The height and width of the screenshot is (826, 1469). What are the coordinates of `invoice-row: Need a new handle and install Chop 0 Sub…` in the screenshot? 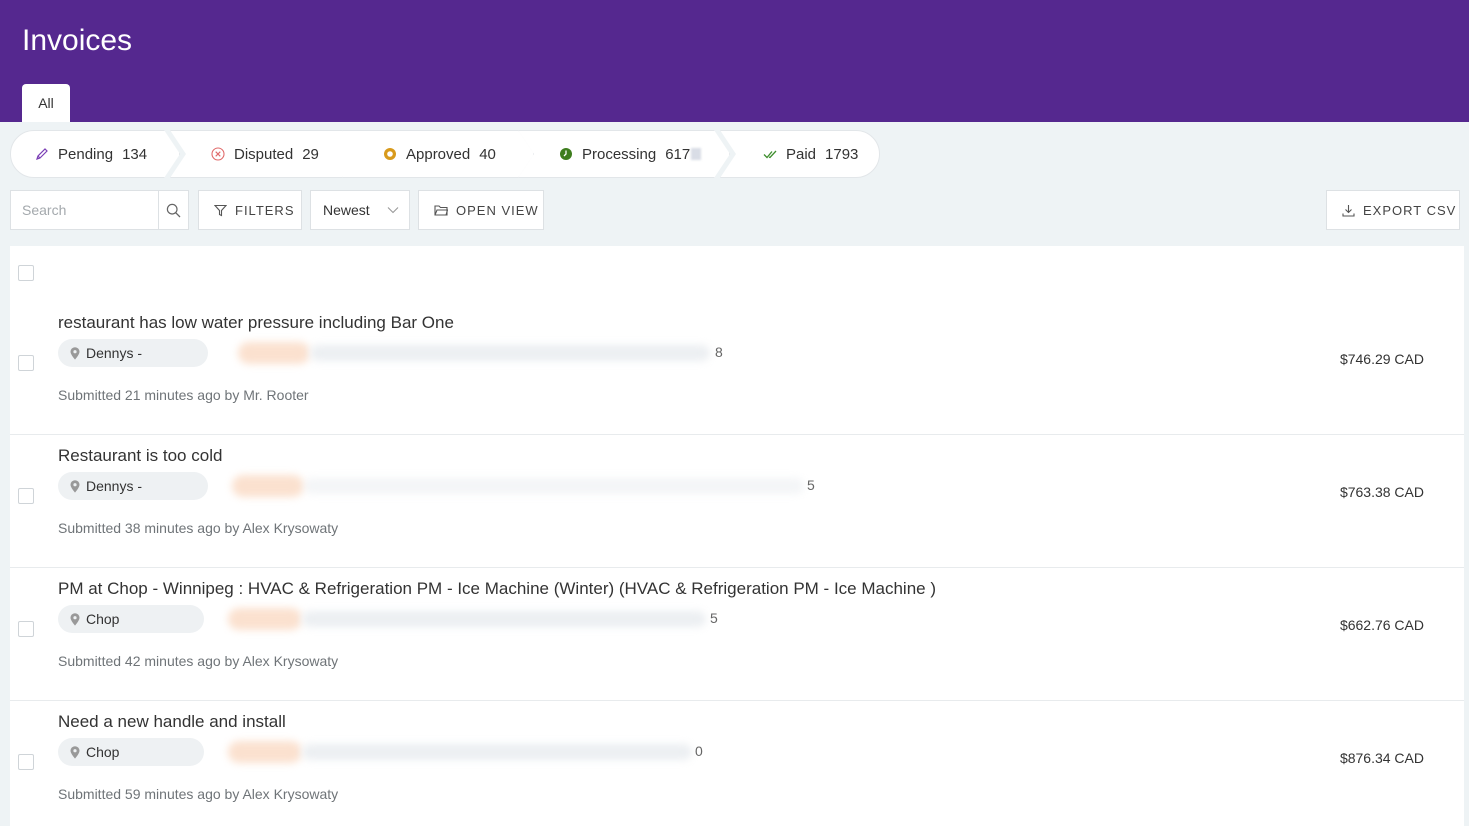 It's located at (737, 763).